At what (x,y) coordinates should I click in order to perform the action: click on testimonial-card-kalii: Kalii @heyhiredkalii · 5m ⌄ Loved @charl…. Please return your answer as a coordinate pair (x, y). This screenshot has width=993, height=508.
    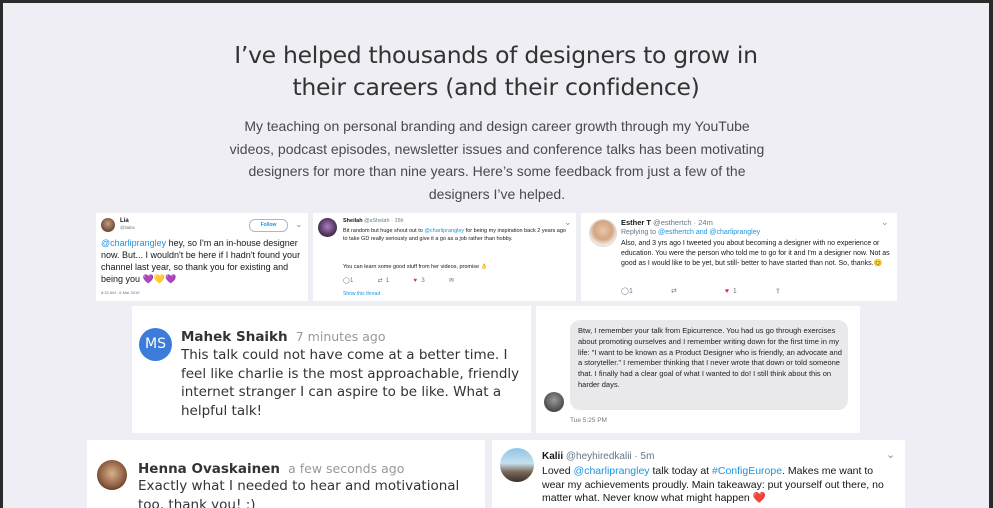
    Looking at the image, I should click on (698, 474).